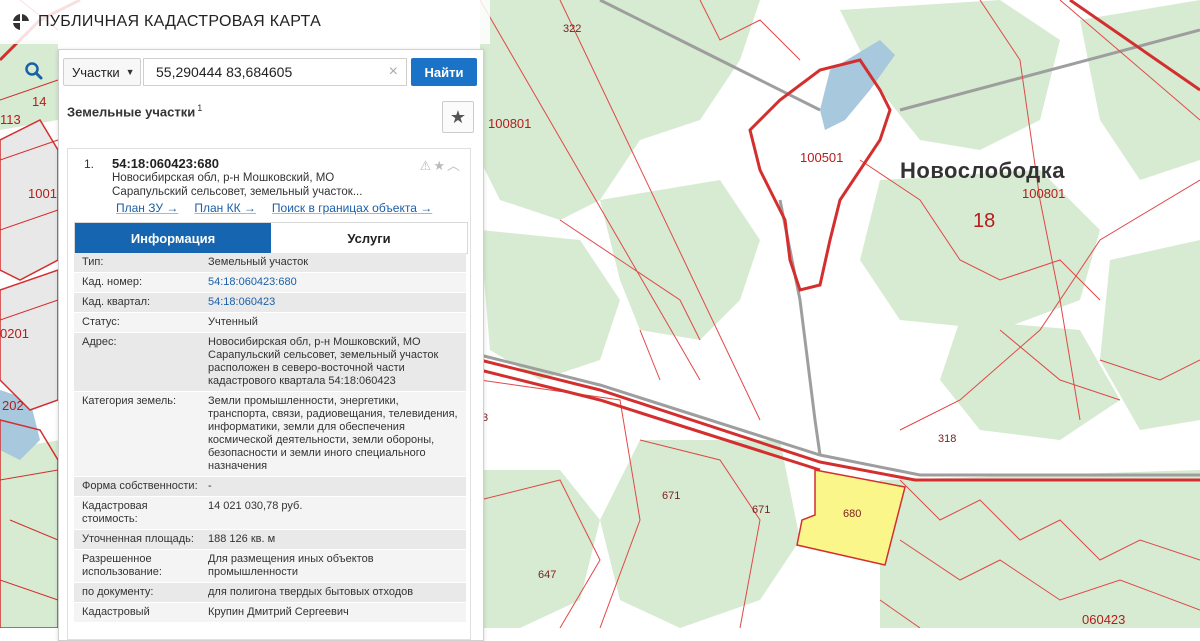  I want to click on map-label: 647, so click(547, 575).